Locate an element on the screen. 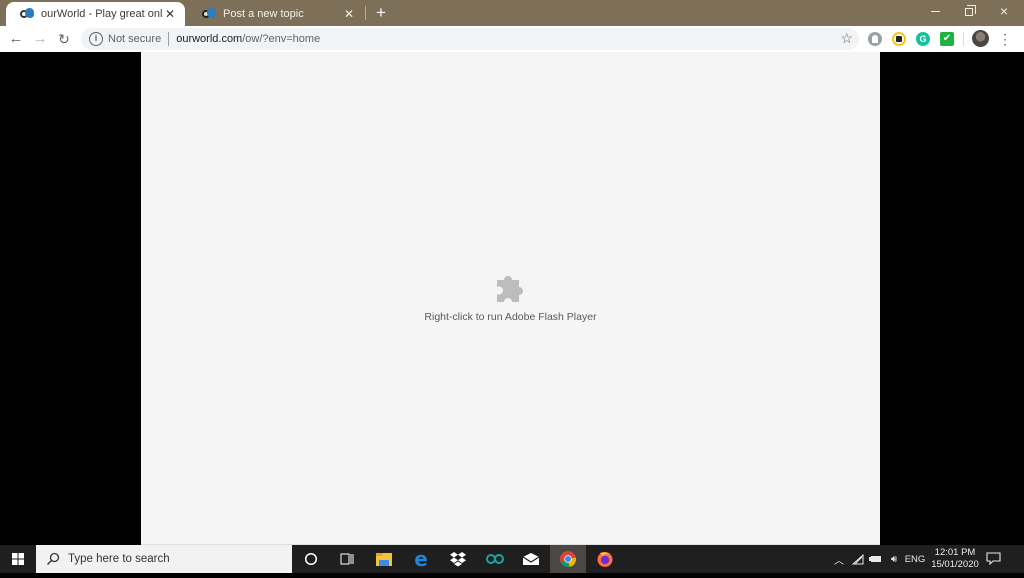  bookmark-star-icon: ☆ is located at coordinates (846, 38).